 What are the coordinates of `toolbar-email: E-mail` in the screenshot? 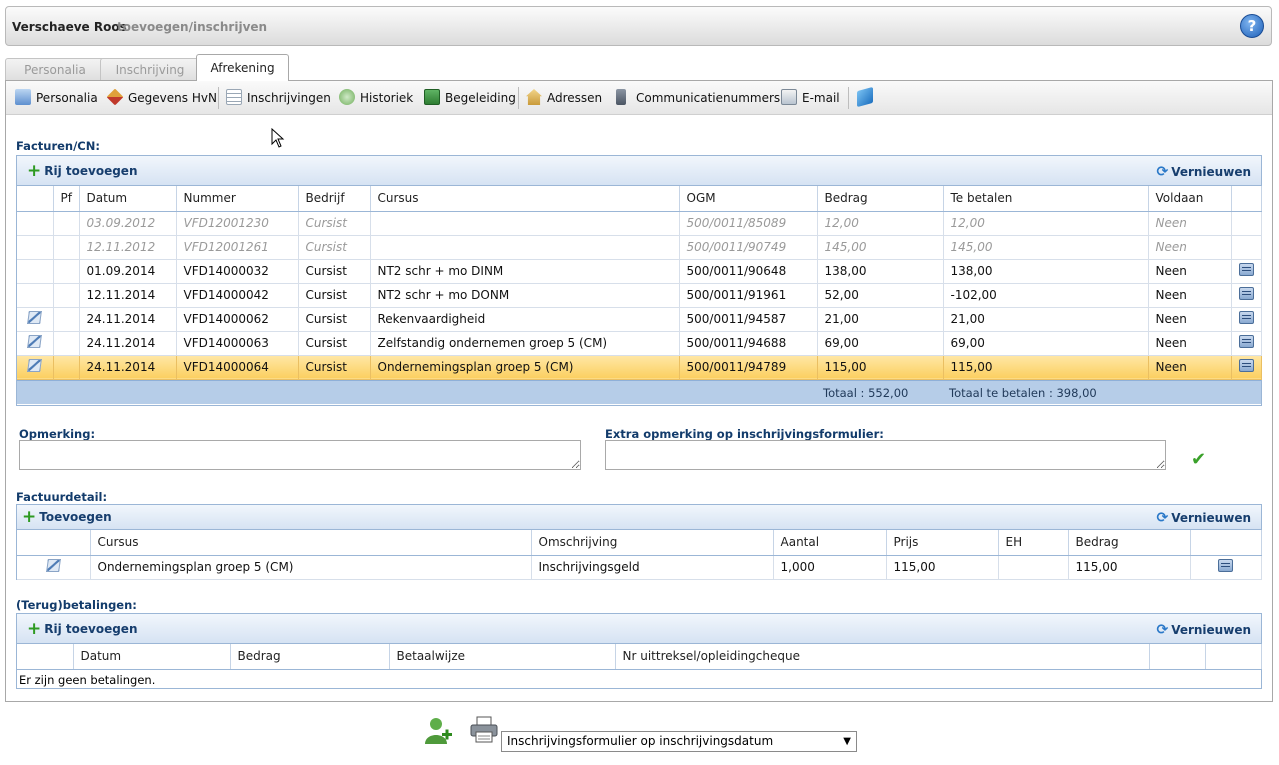 It's located at (810, 98).